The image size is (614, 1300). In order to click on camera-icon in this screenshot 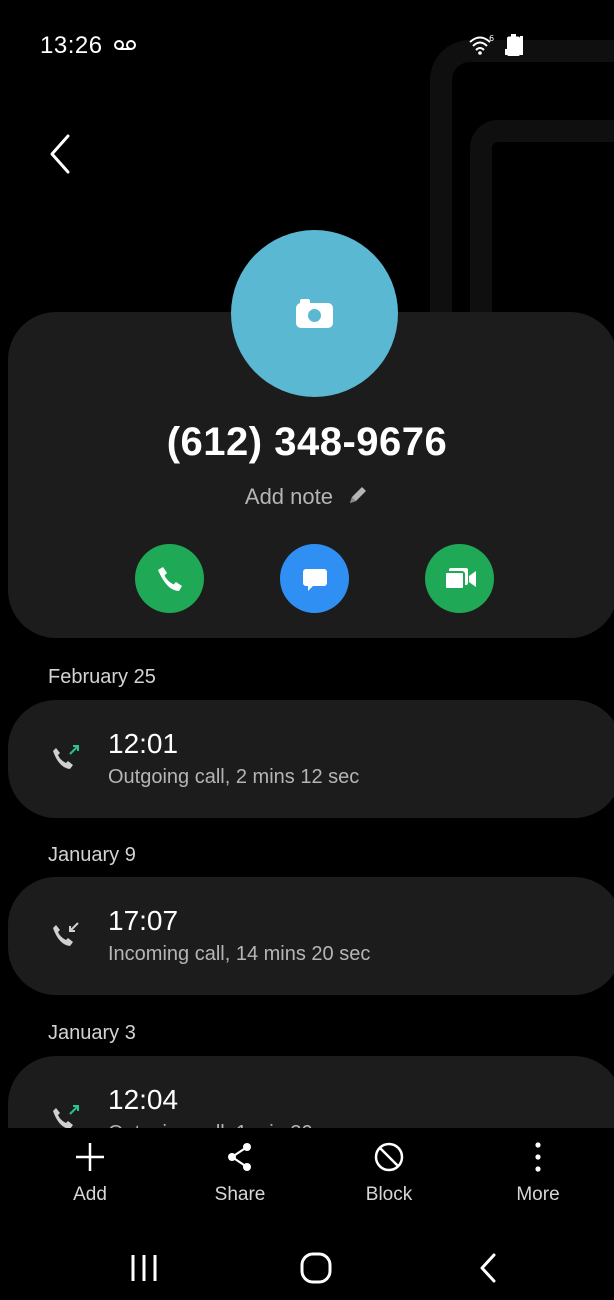, I will do `click(314, 313)`.